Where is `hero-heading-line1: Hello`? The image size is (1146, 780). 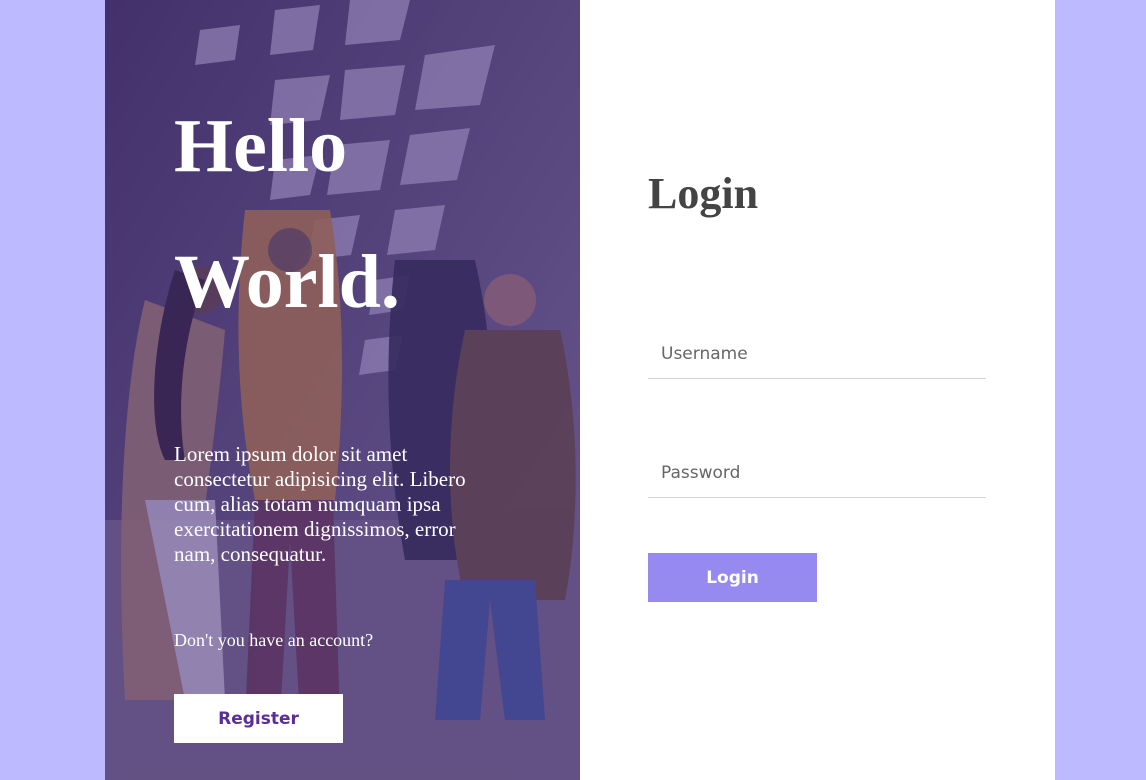 hero-heading-line1: Hello is located at coordinates (261, 146).